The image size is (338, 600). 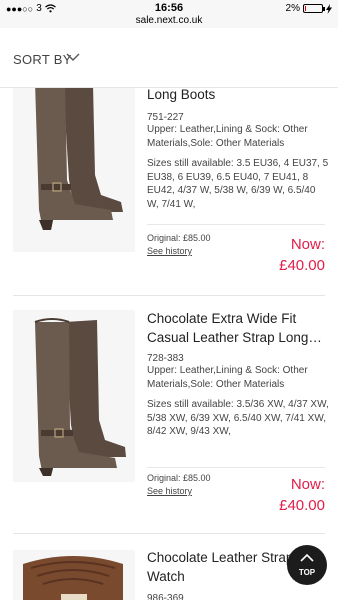 I want to click on address-bar-url: sale.next.co.uk, so click(x=169, y=20).